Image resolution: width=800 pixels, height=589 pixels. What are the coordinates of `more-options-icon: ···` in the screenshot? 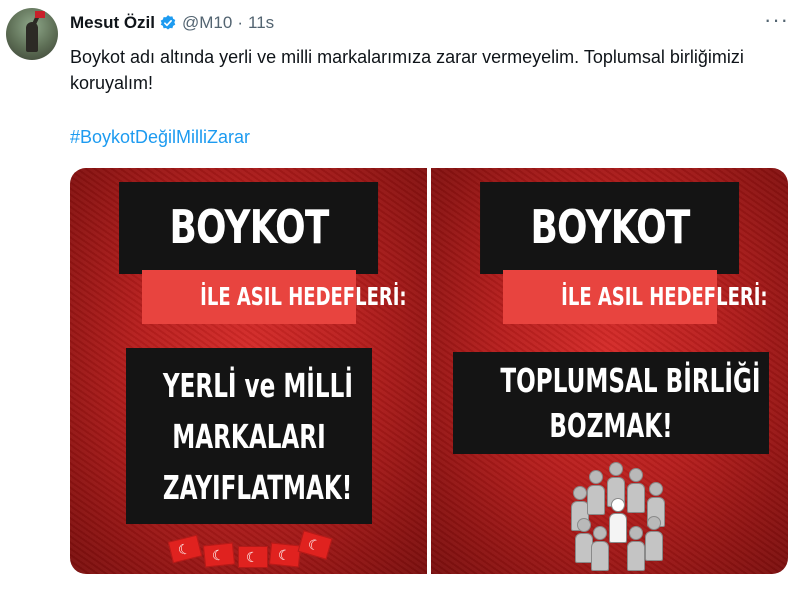 It's located at (776, 20).